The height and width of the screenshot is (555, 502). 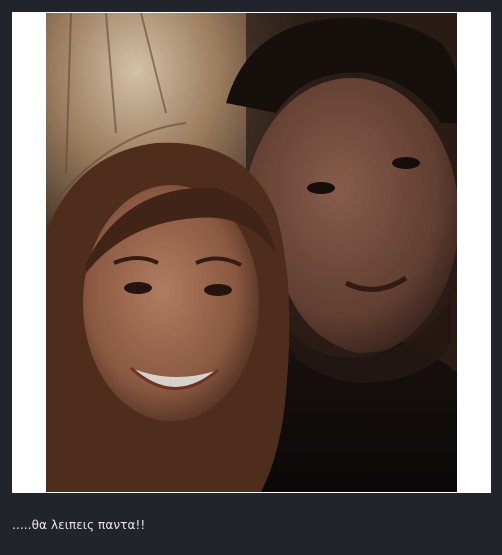 What do you see at coordinates (79, 525) in the screenshot?
I see `post-caption: .....θα λειπεις παντα!!` at bounding box center [79, 525].